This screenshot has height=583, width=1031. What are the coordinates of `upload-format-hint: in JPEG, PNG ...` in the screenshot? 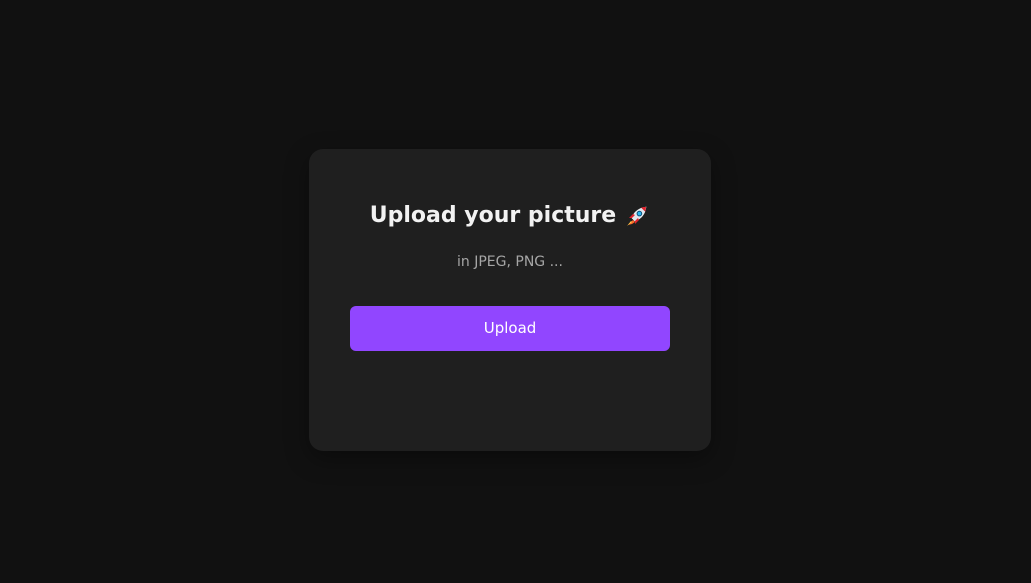 It's located at (510, 262).